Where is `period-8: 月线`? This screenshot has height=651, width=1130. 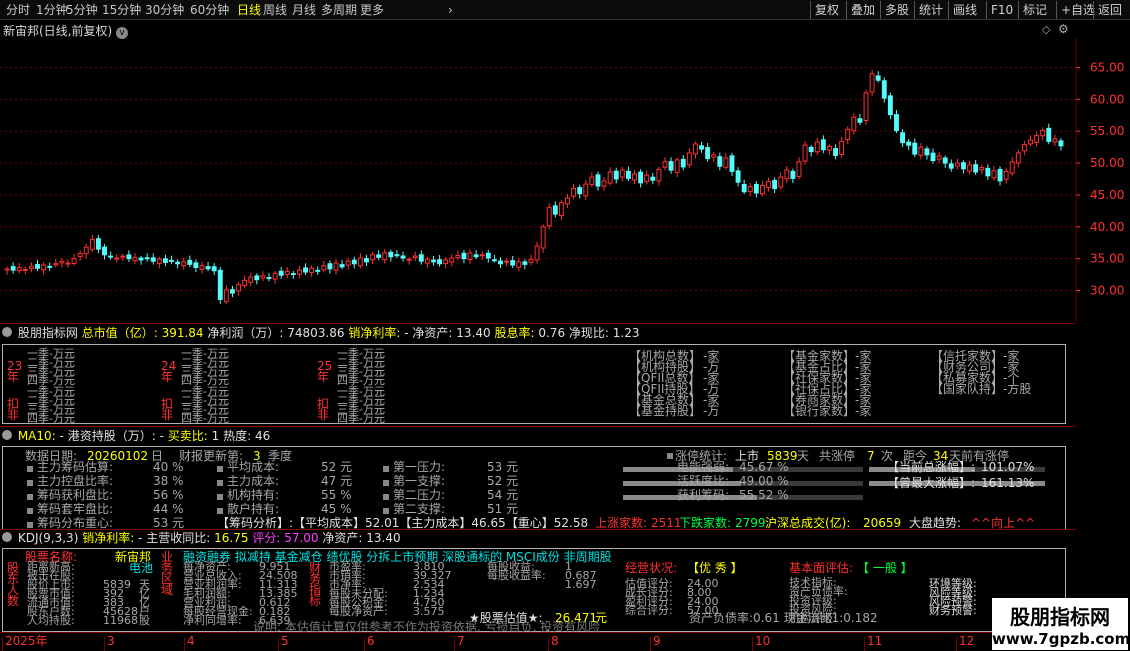
period-8: 月线 is located at coordinates (304, 10).